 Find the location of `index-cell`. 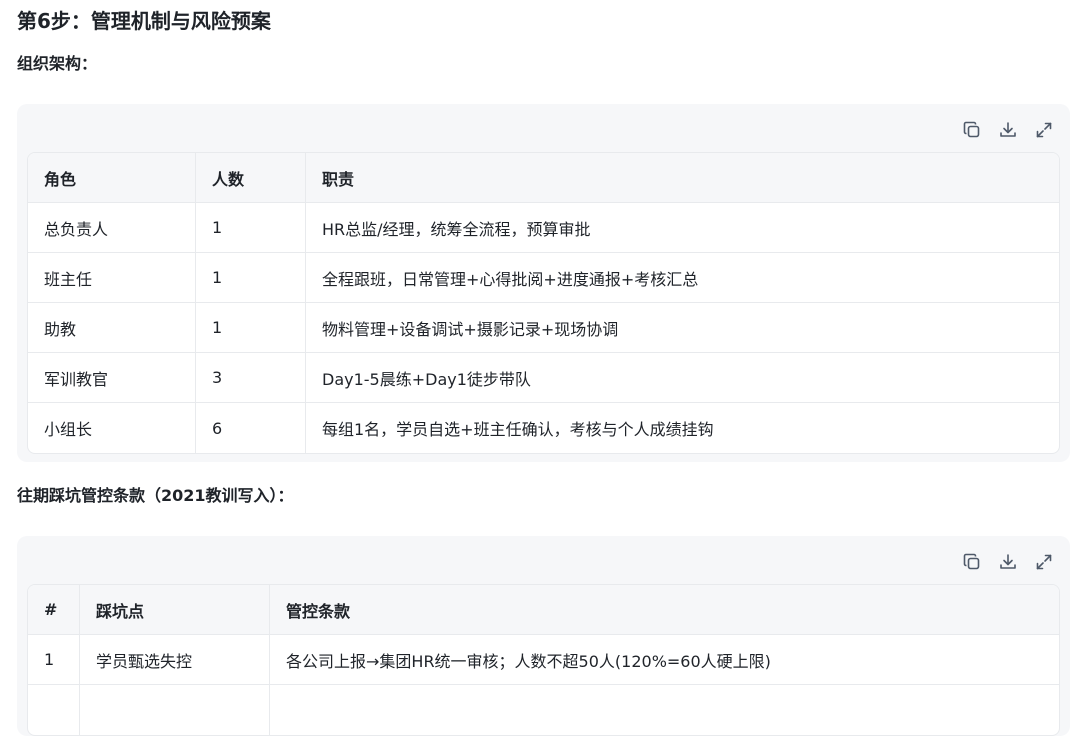

index-cell is located at coordinates (54, 710).